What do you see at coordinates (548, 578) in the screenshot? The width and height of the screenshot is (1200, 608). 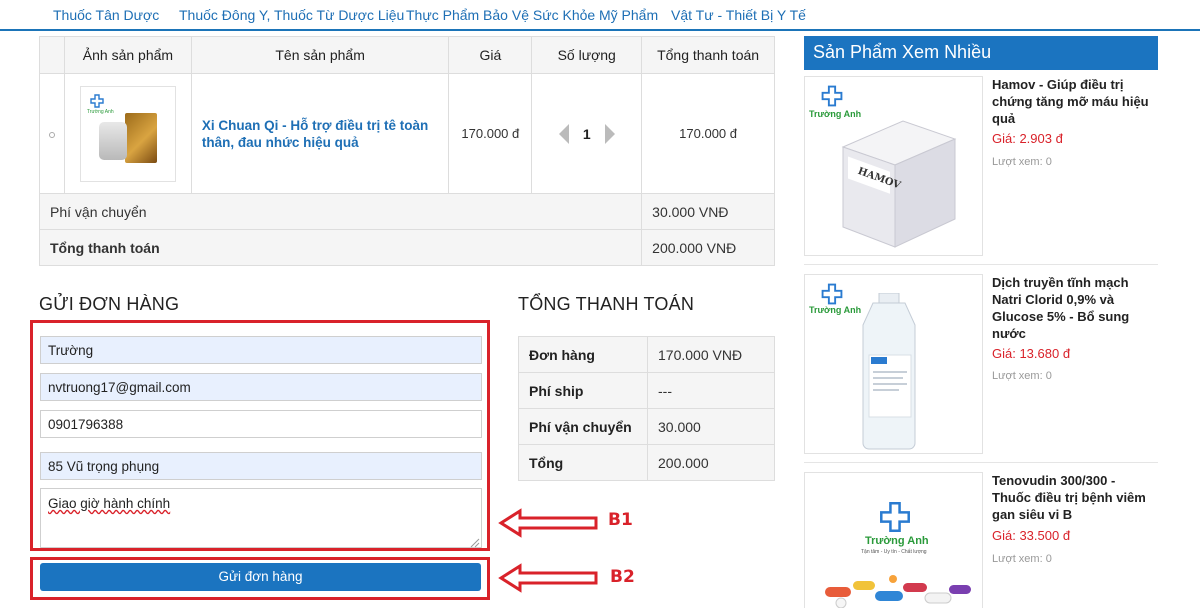 I see `arrow-left-icon-b2` at bounding box center [548, 578].